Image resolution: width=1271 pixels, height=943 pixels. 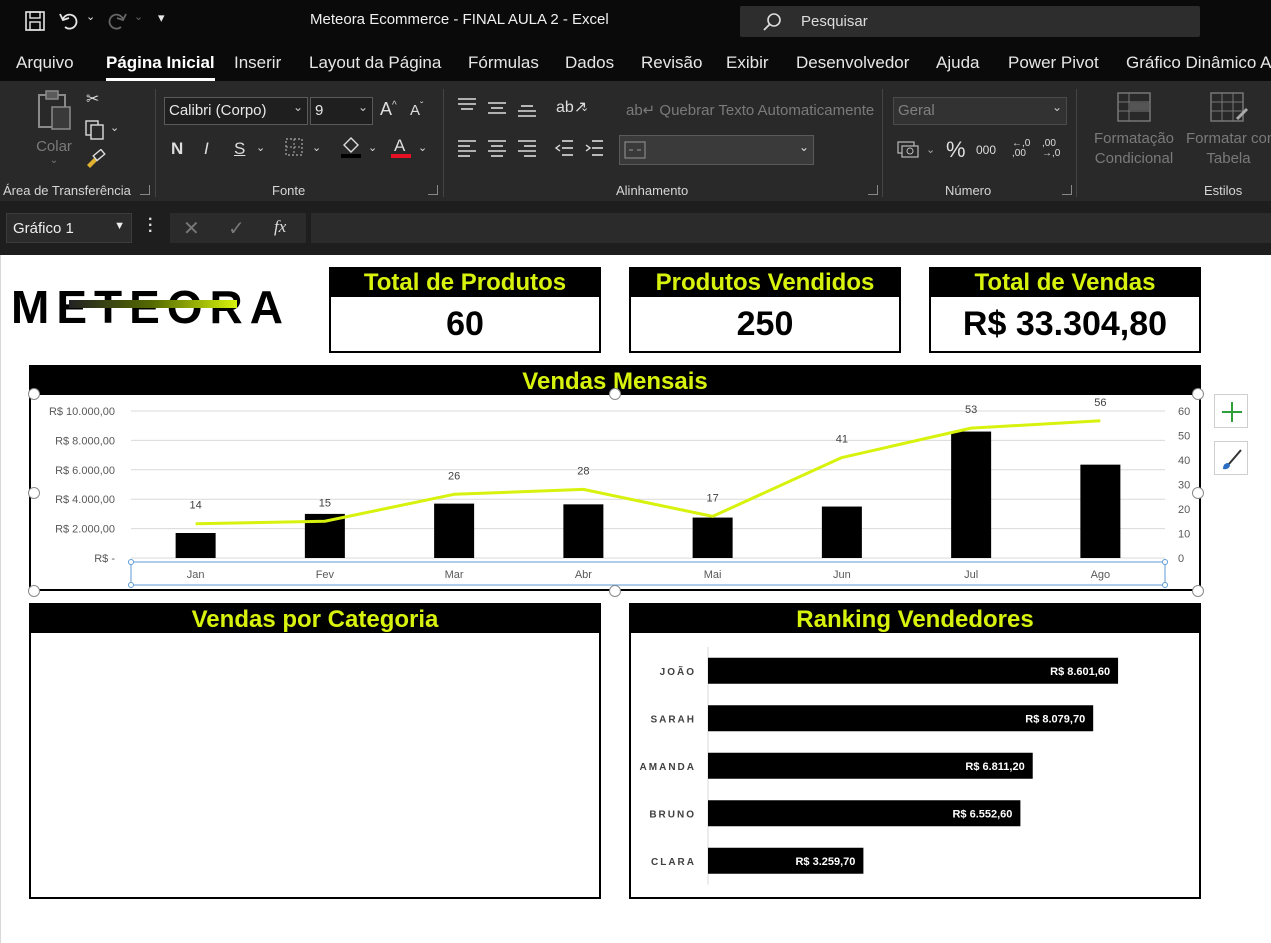 What do you see at coordinates (980, 111) in the screenshot?
I see `number-format-dropdown: Geral ⌄` at bounding box center [980, 111].